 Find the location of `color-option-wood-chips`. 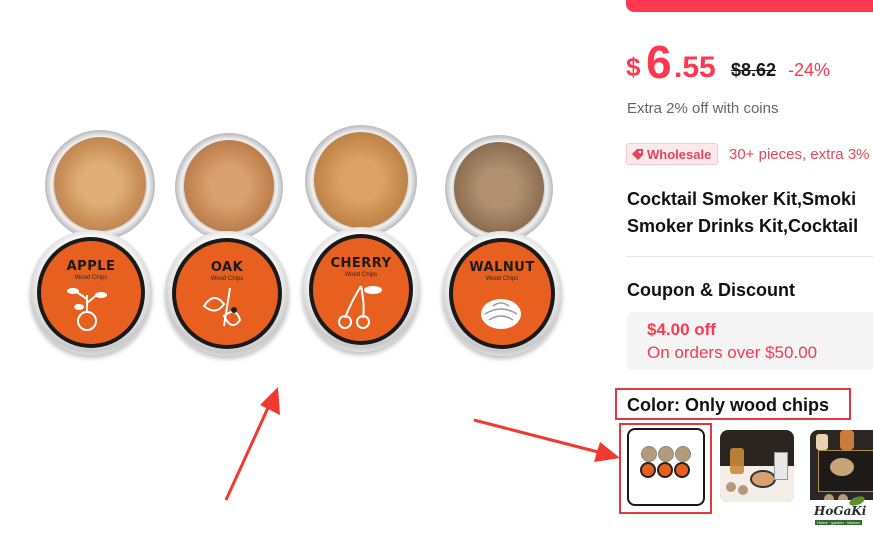

color-option-wood-chips is located at coordinates (666, 467).